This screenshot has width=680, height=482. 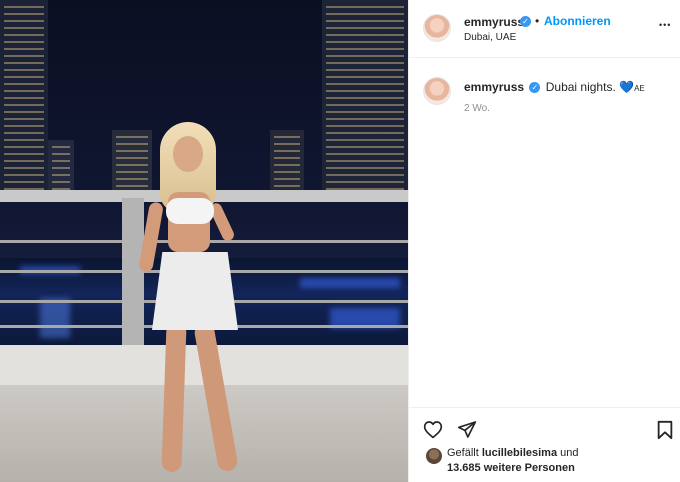 I want to click on caption-text: Dubai nights., so click(x=580, y=87).